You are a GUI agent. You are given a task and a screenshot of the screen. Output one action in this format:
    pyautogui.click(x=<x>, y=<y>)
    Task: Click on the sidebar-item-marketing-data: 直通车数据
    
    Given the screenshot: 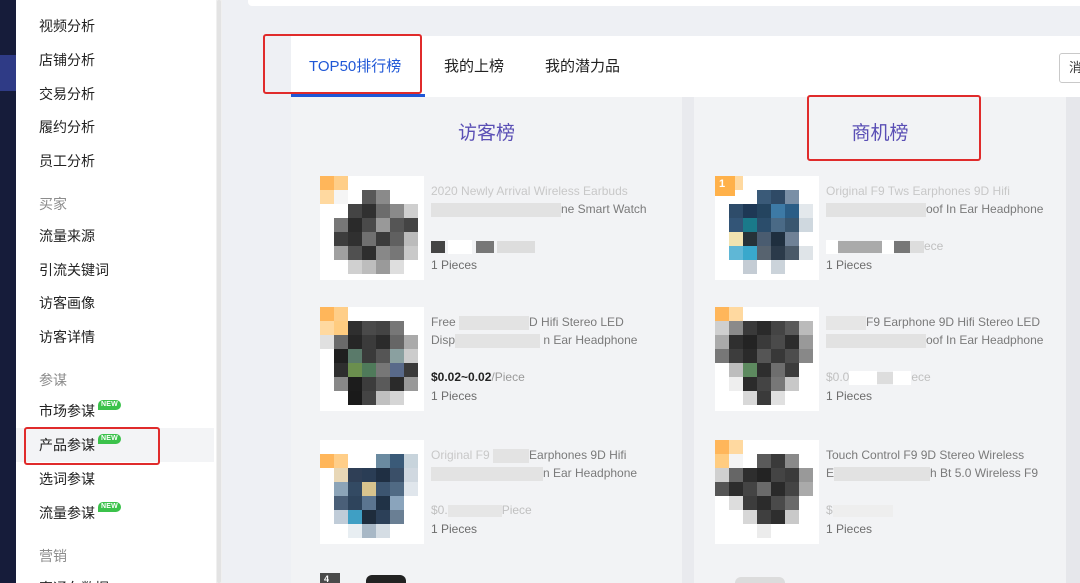 What is the action you would take?
    pyautogui.click(x=115, y=577)
    